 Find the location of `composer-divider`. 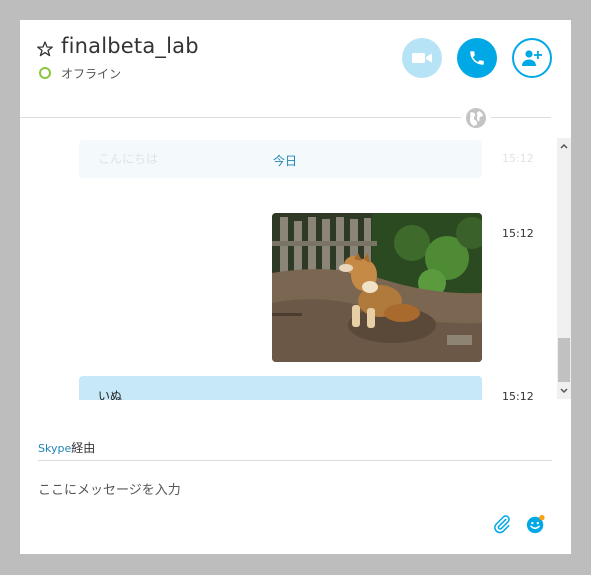

composer-divider is located at coordinates (295, 460).